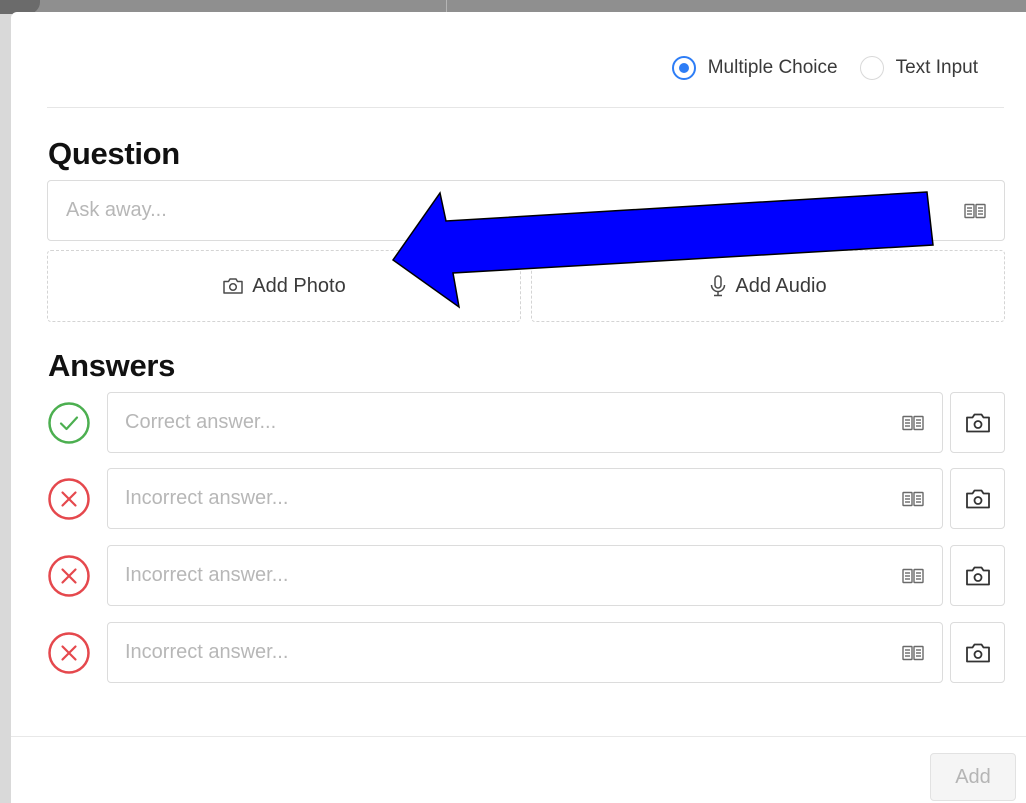 The image size is (1026, 803). Describe the element at coordinates (506, 210) in the screenshot. I see `question-input` at that location.